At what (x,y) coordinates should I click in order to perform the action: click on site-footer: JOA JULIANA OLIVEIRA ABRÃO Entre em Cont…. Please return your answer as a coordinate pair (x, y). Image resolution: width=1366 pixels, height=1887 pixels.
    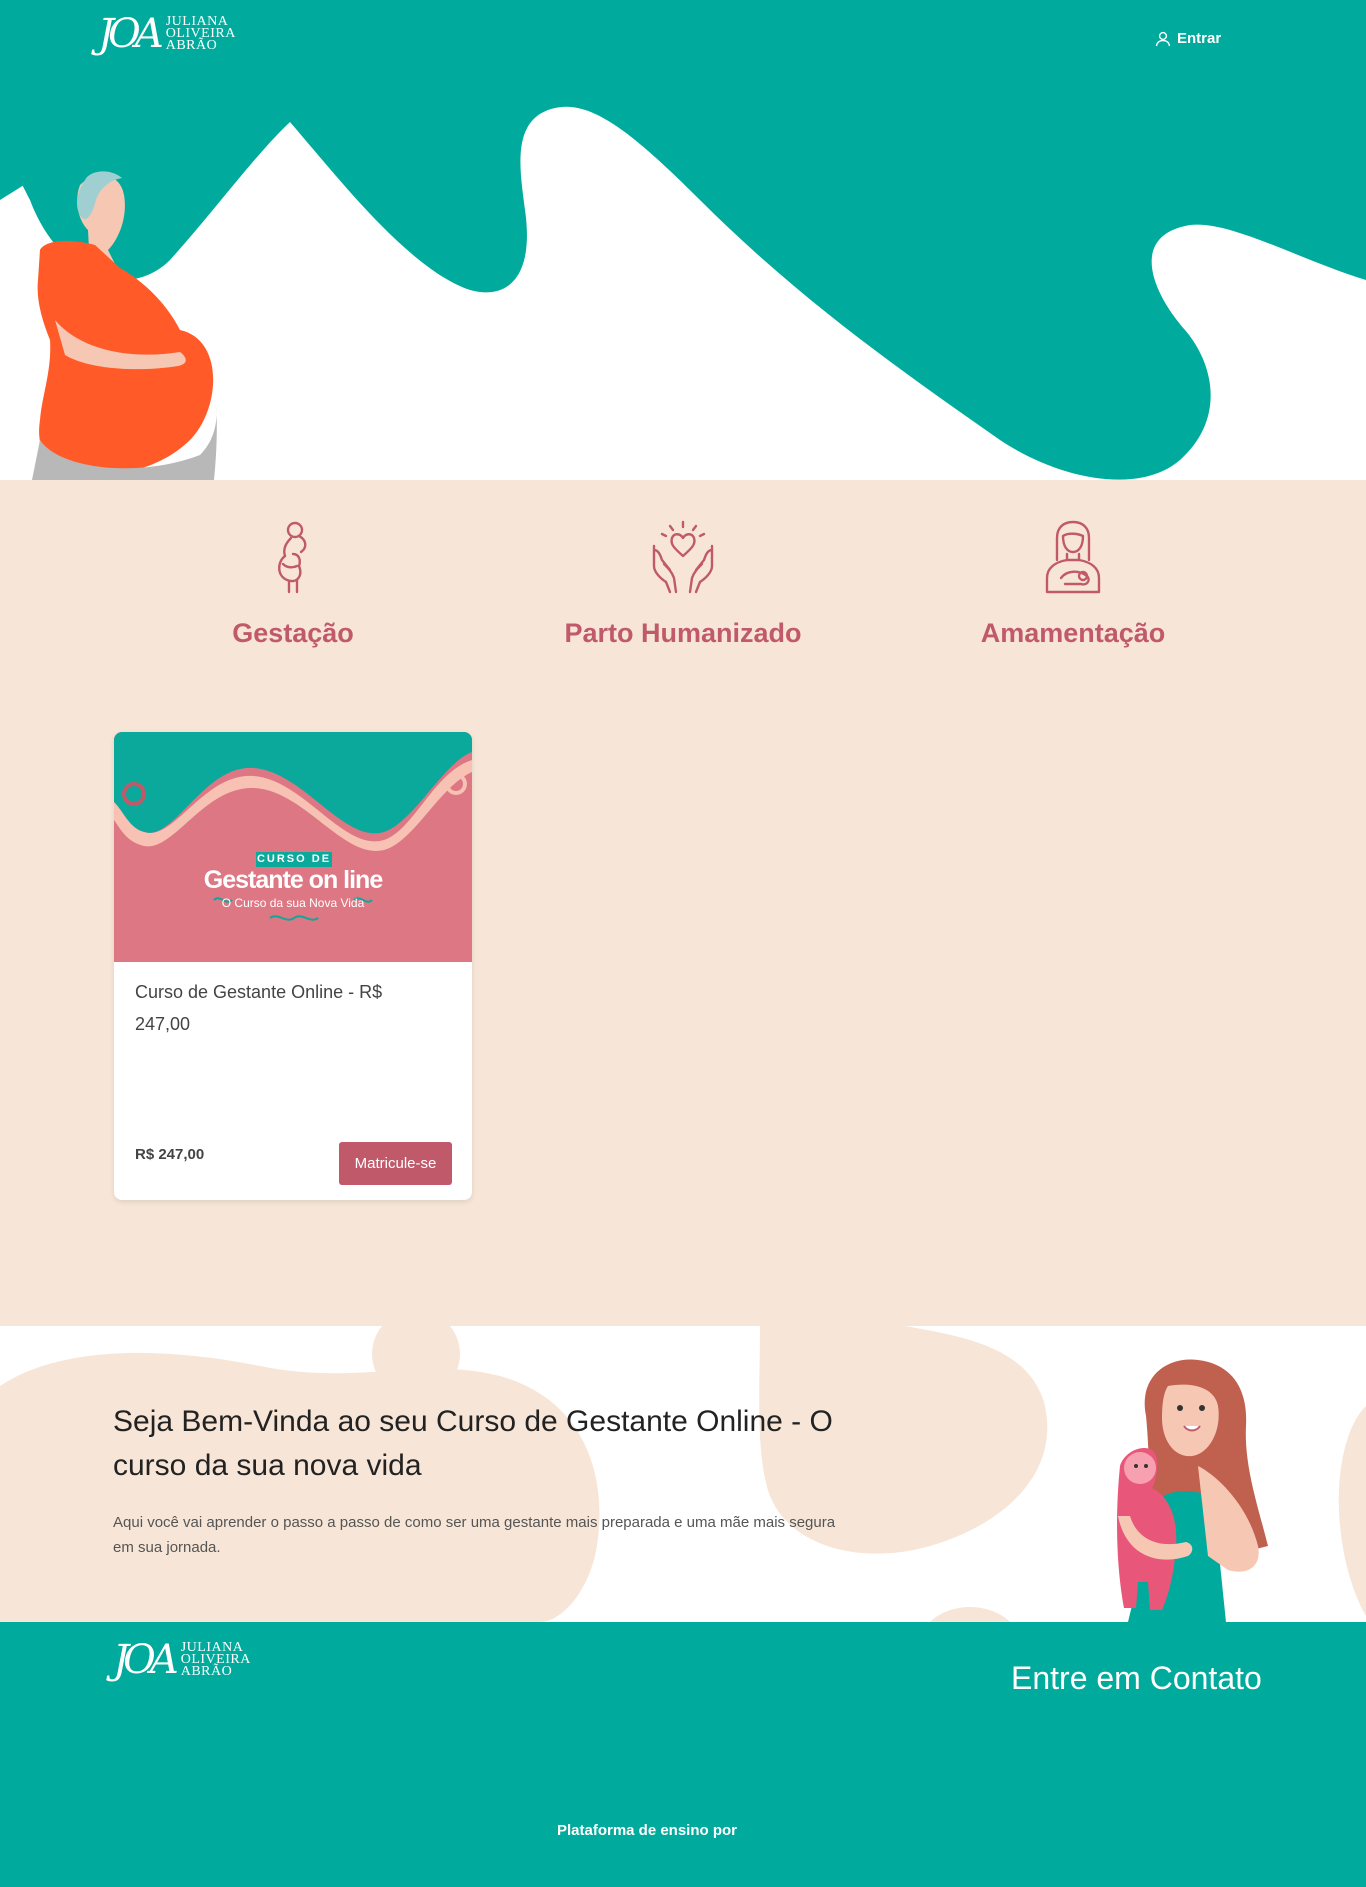
    Looking at the image, I should click on (683, 1754).